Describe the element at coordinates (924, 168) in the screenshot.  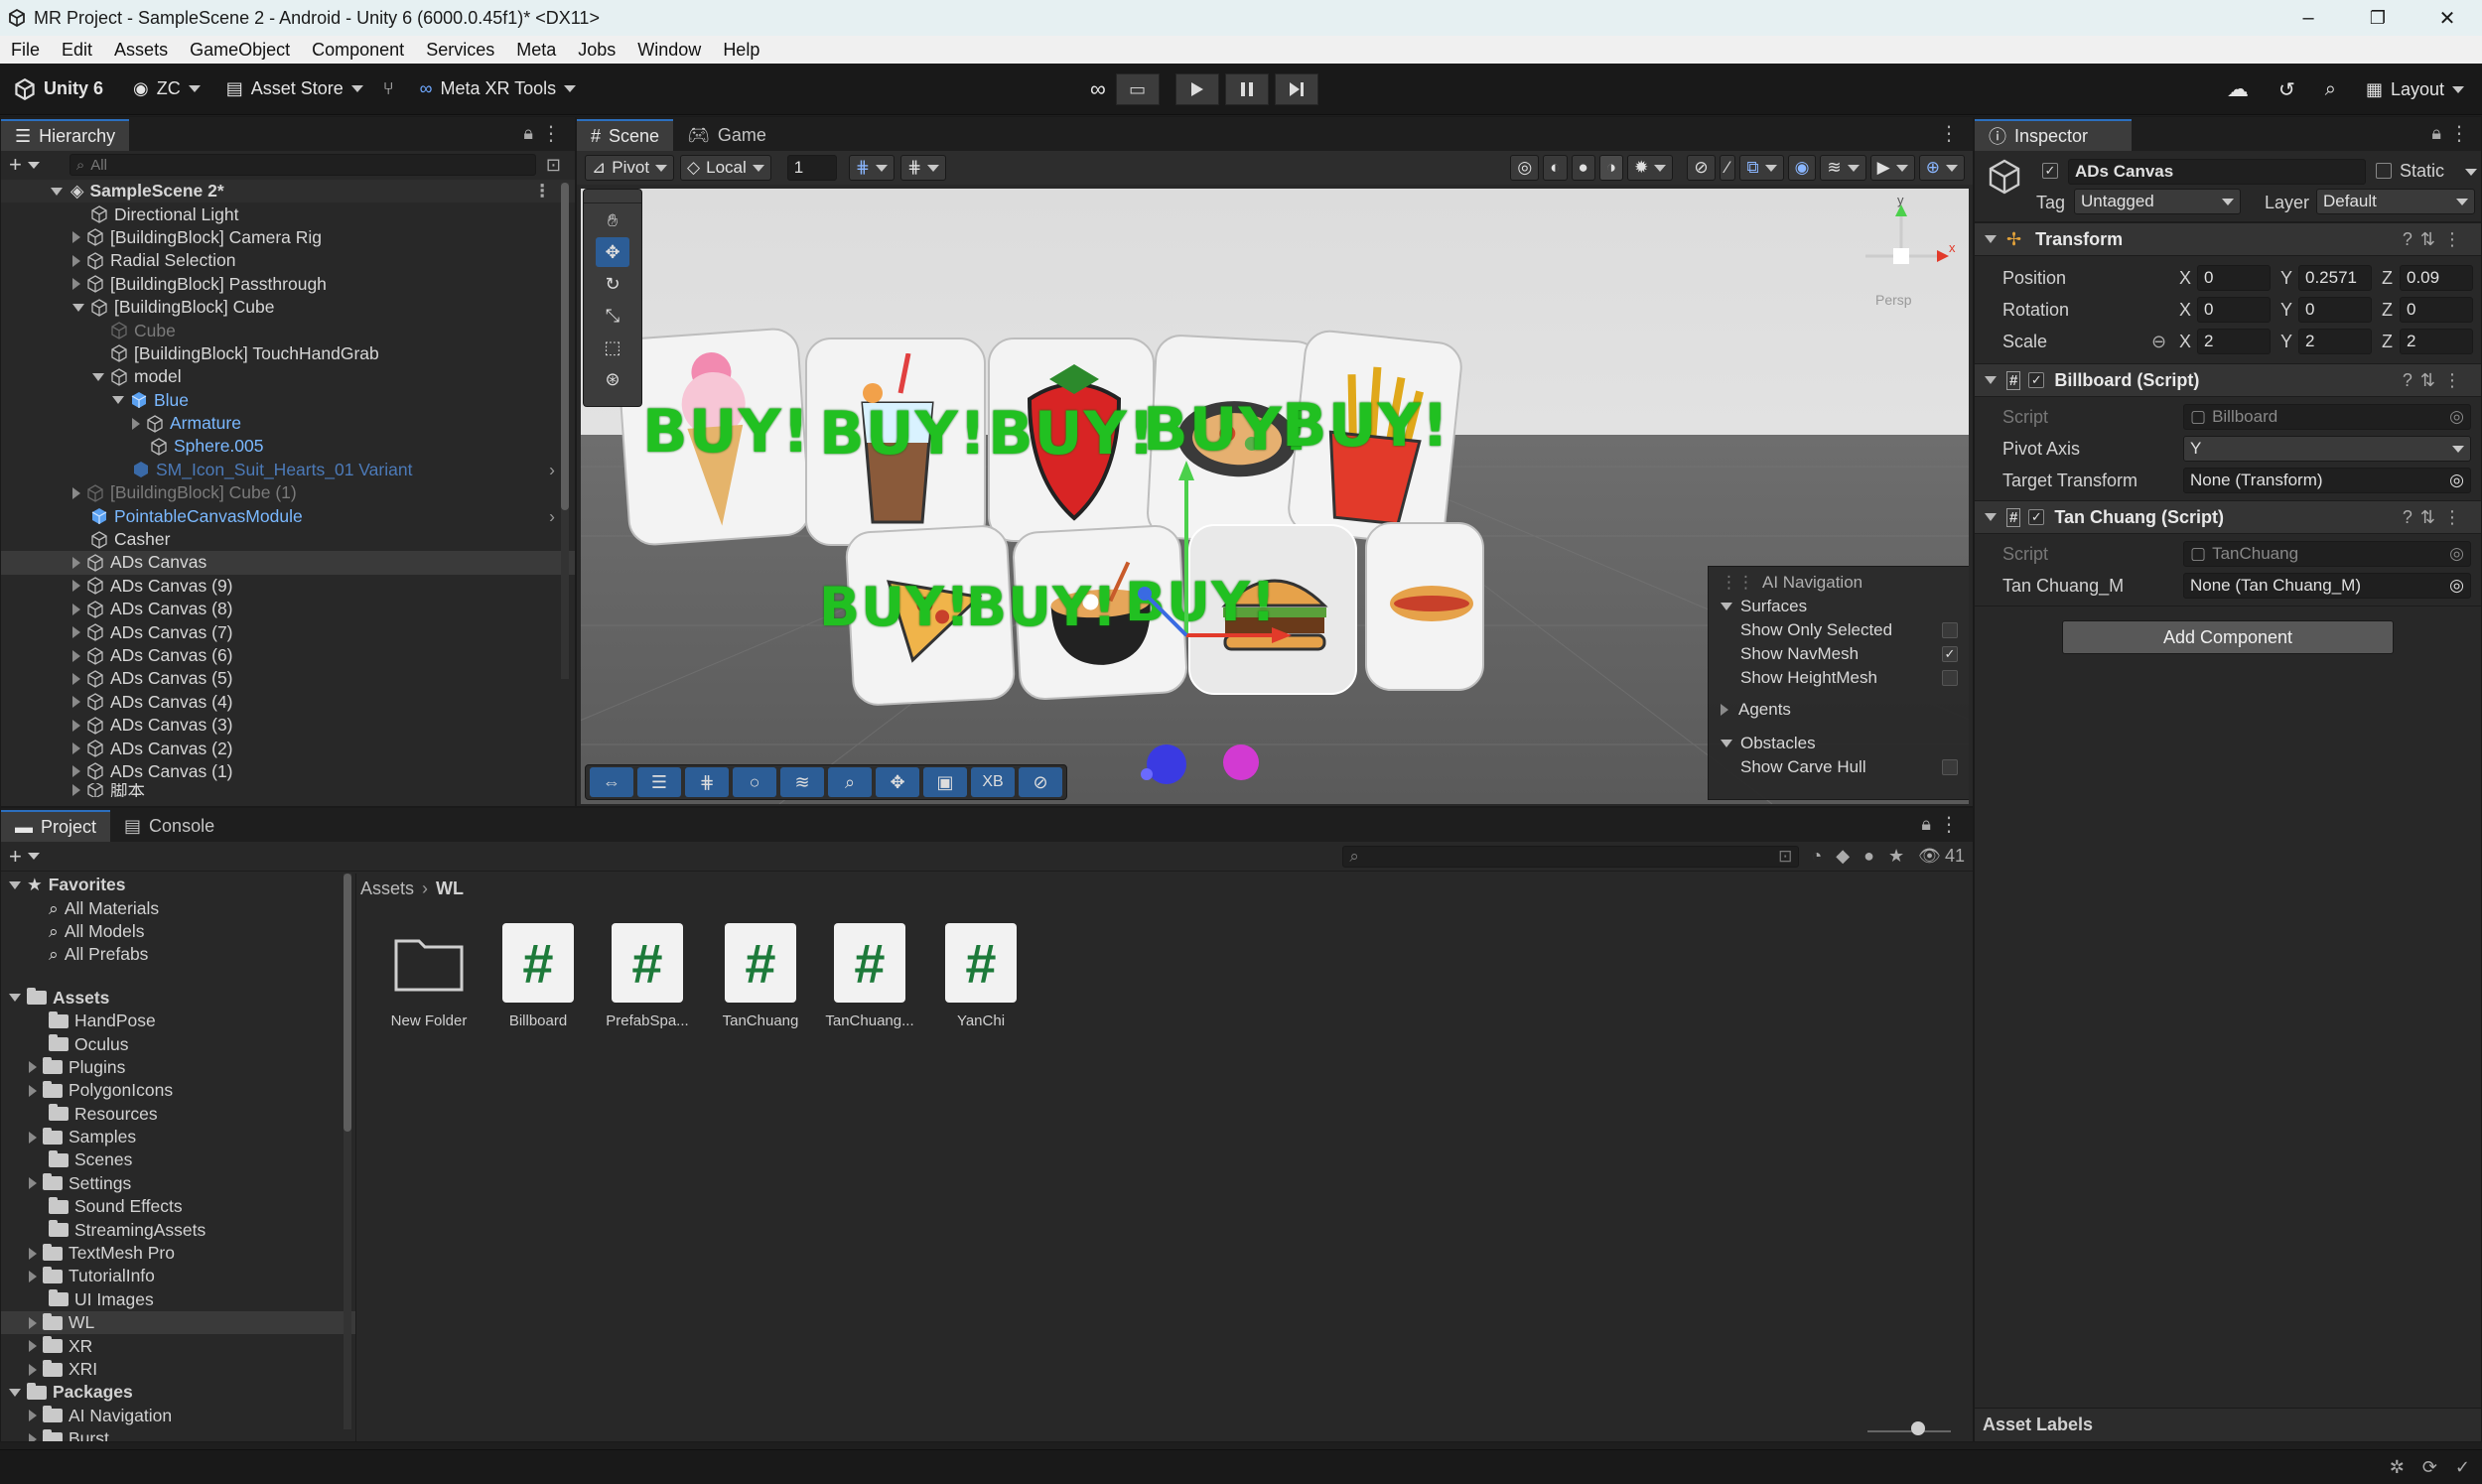
I see `grid-toggle: ⋕` at that location.